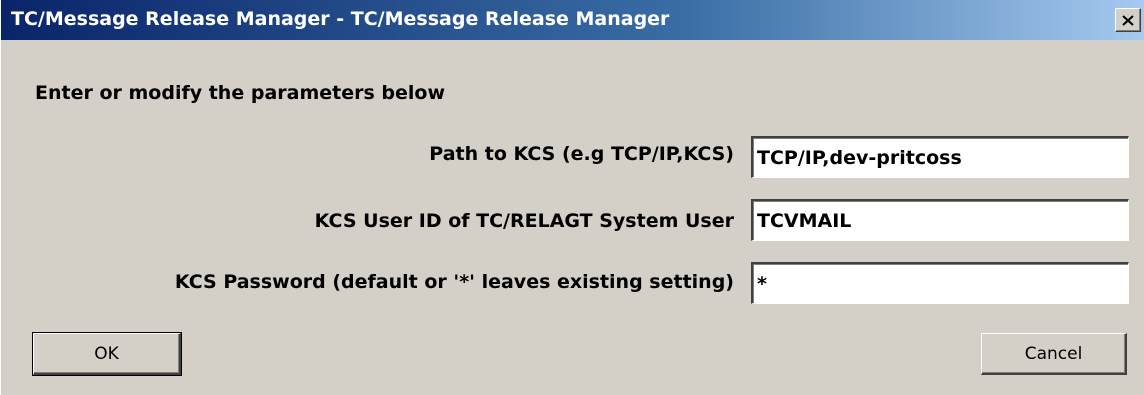 The height and width of the screenshot is (395, 1144). What do you see at coordinates (524, 221) in the screenshot?
I see `kcs-user-id-label: KCS User ID of TC/RELAGT System User` at bounding box center [524, 221].